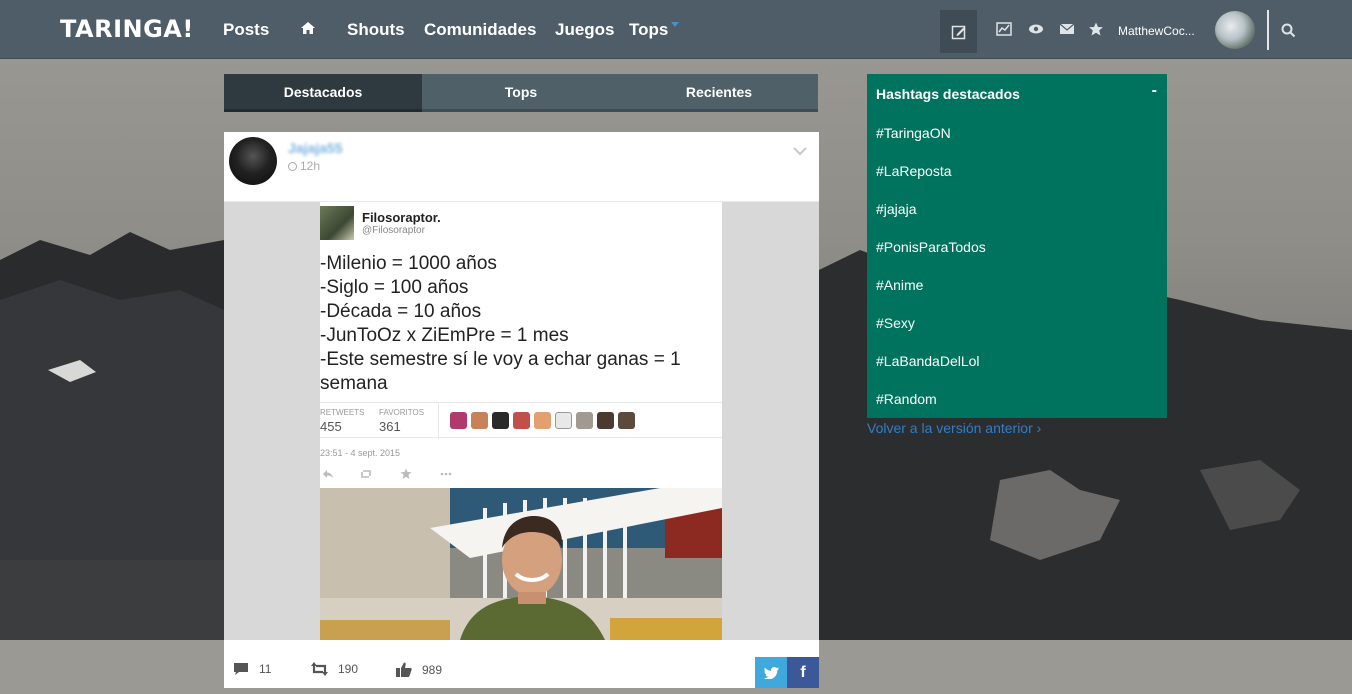  What do you see at coordinates (906, 399) in the screenshot?
I see `hashtag-link: #Random` at bounding box center [906, 399].